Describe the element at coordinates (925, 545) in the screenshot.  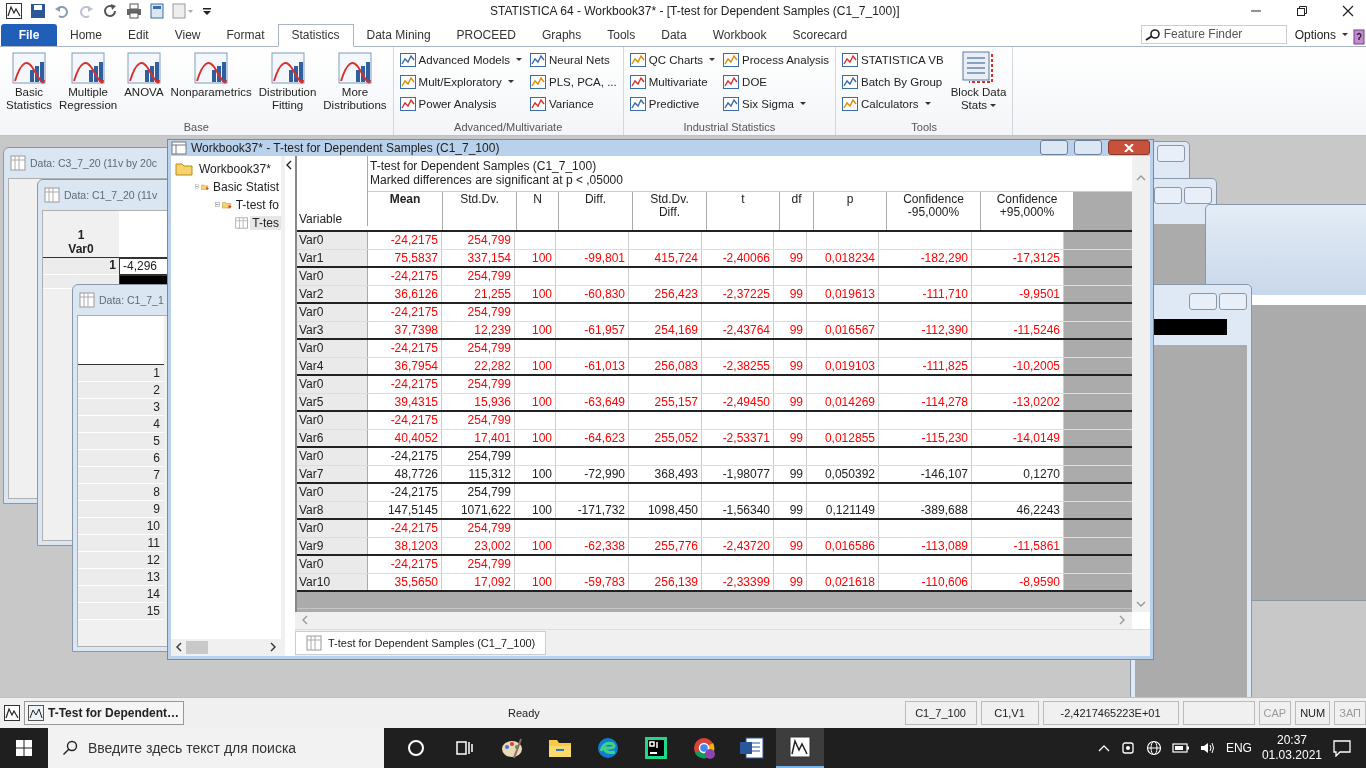
I see `table-cell: -113,089` at that location.